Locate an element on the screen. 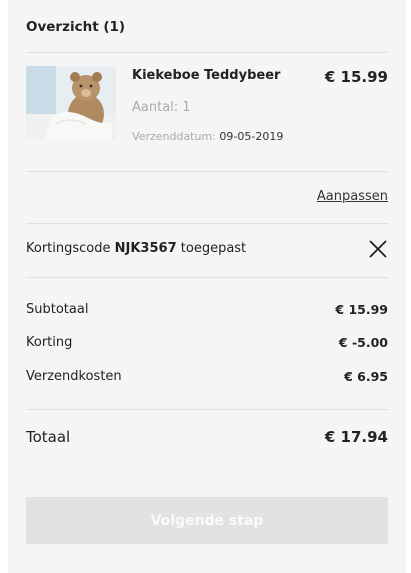 The height and width of the screenshot is (573, 411). shipping-label: Verzendkosten is located at coordinates (74, 376).